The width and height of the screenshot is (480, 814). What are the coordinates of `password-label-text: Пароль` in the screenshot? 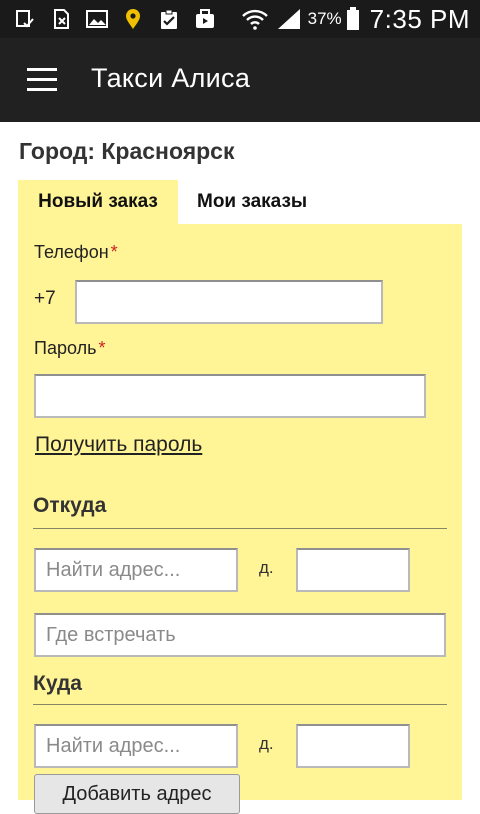 It's located at (65, 348).